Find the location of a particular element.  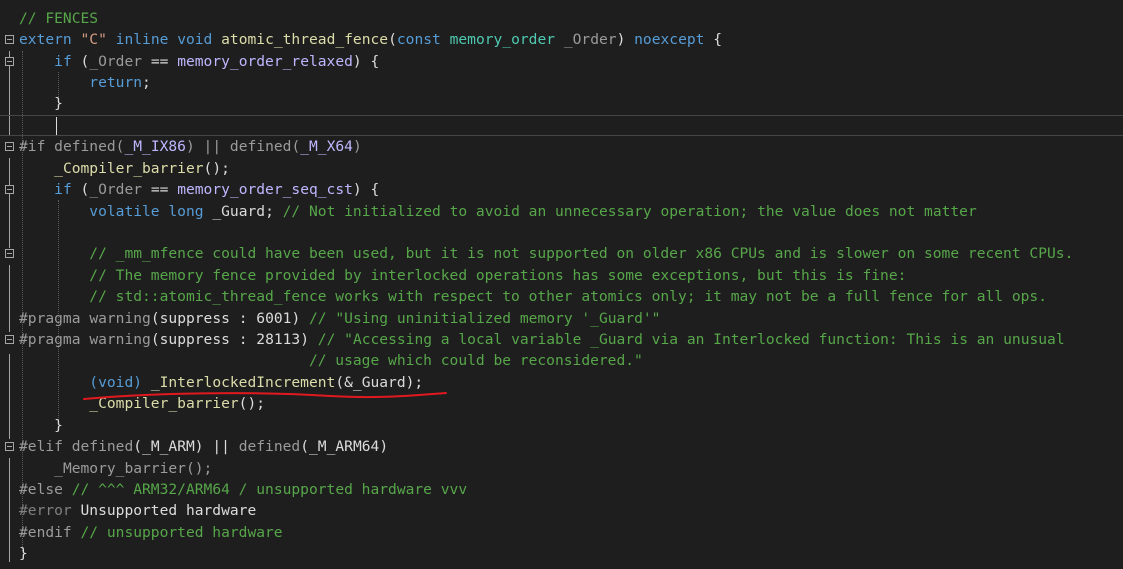

function-name: _Memory_barrier is located at coordinates (120, 468).